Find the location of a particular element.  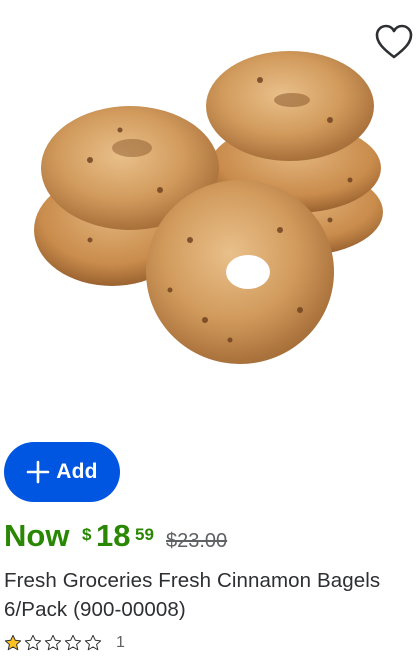

add-to-cart-button: Add is located at coordinates (62, 472).